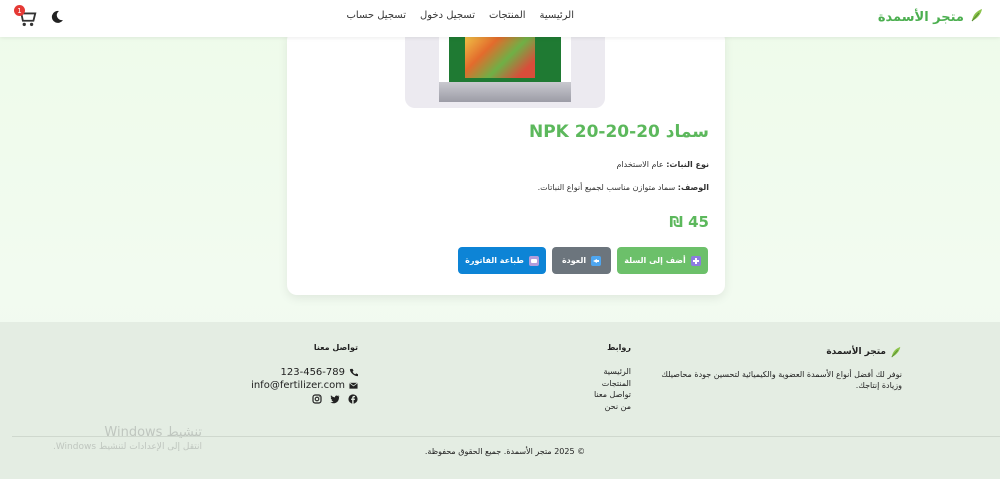  I want to click on moon-icon, so click(57, 17).